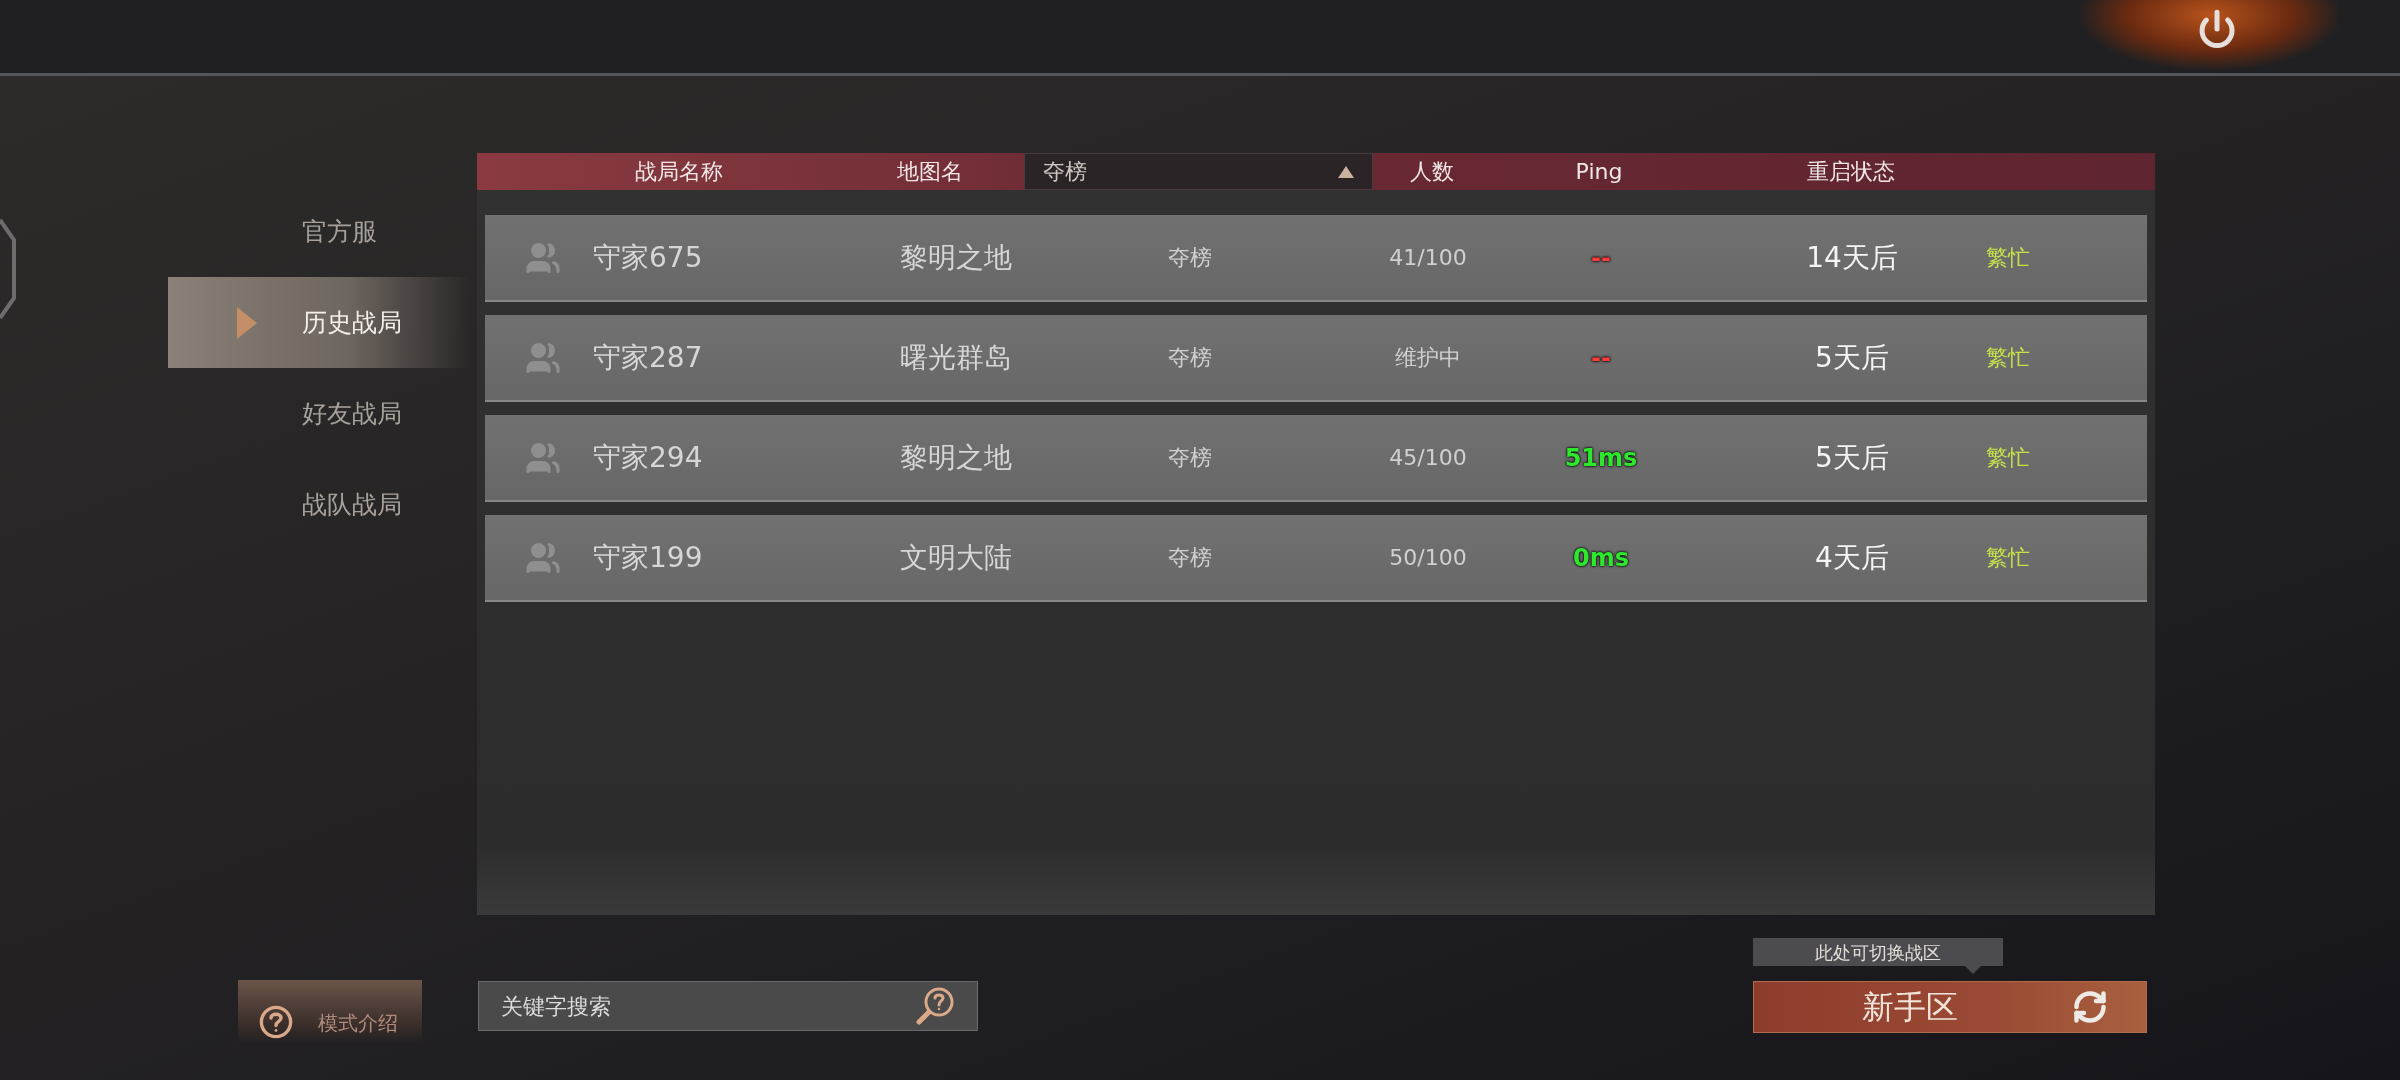 This screenshot has width=2400, height=1080. What do you see at coordinates (1601, 558) in the screenshot?
I see `ping-value: 0ms` at bounding box center [1601, 558].